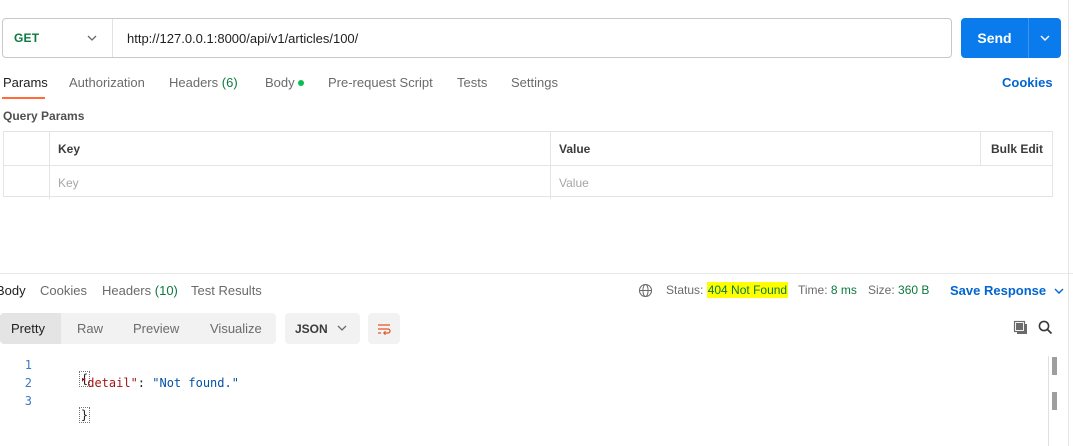 The height and width of the screenshot is (446, 1073). I want to click on code-line: "detail": "Not found.", so click(159, 383).